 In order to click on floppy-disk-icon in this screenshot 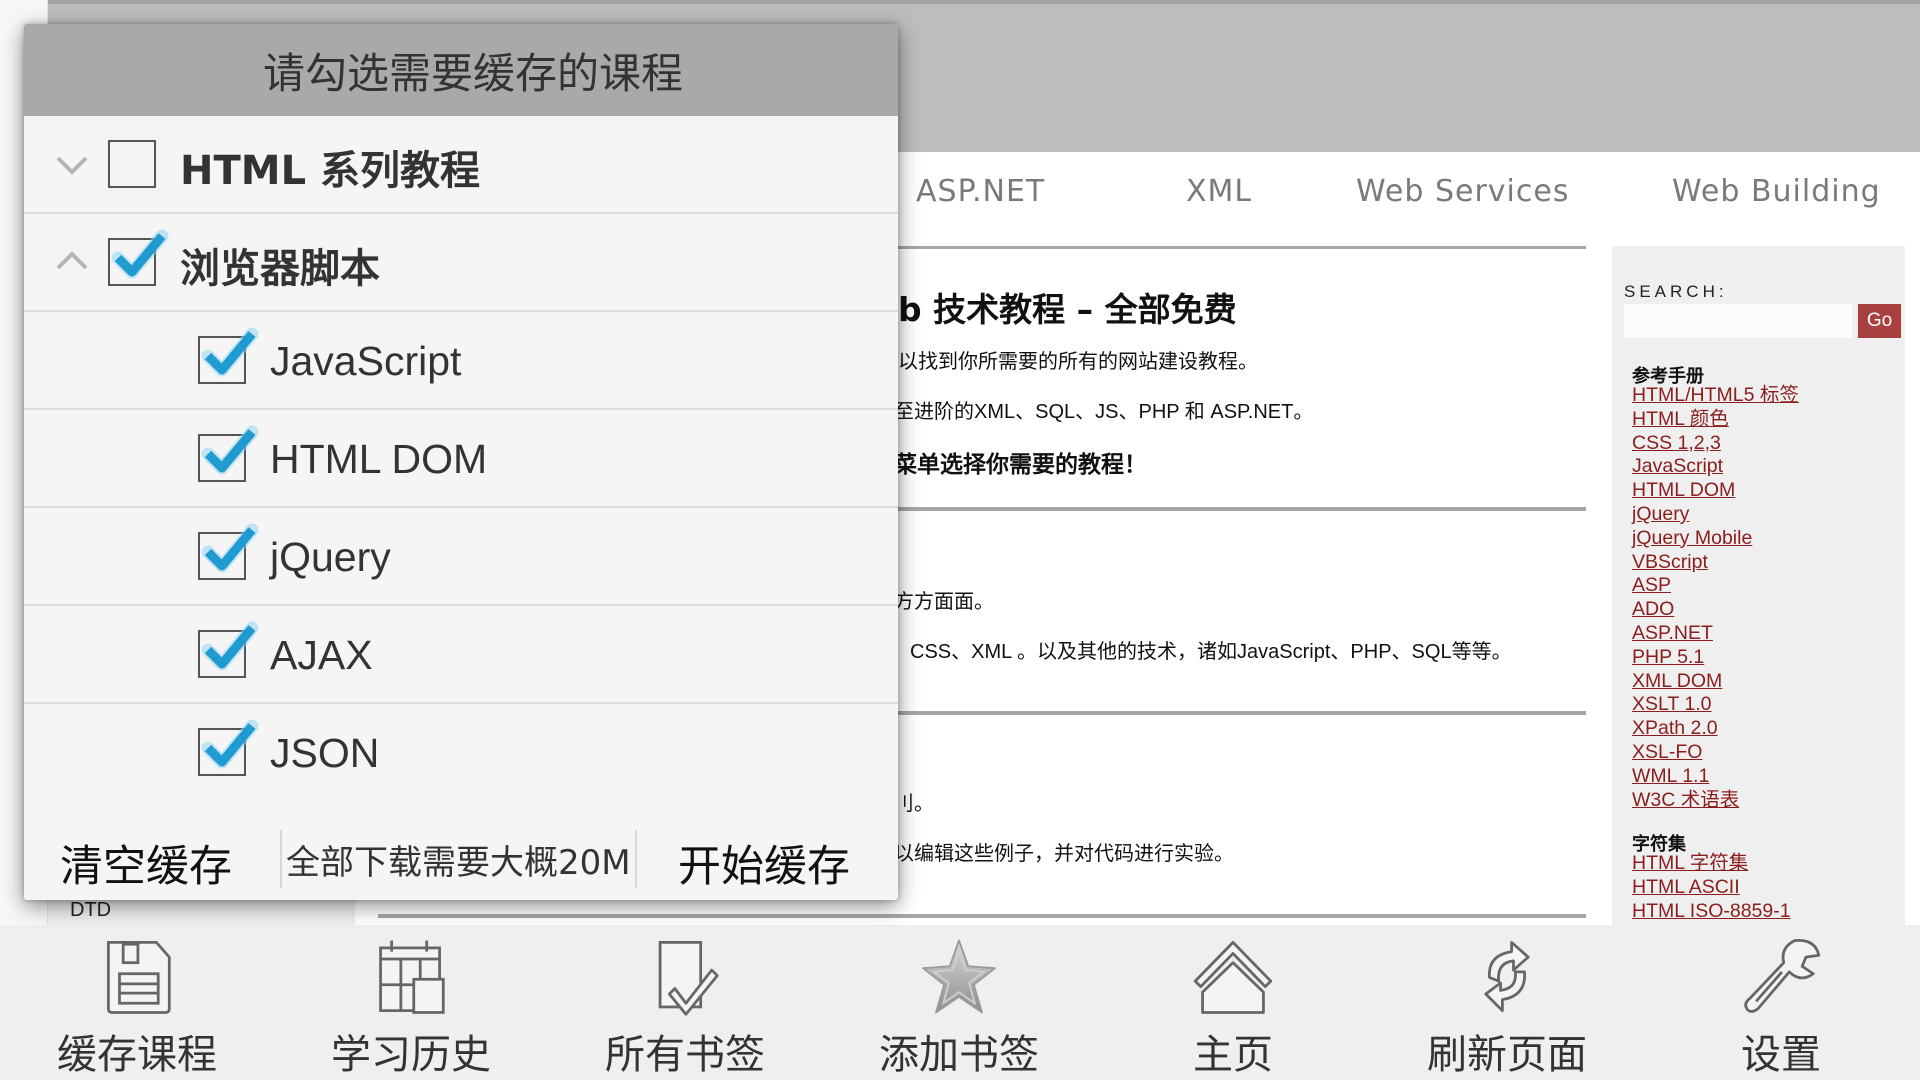, I will do `click(139, 977)`.